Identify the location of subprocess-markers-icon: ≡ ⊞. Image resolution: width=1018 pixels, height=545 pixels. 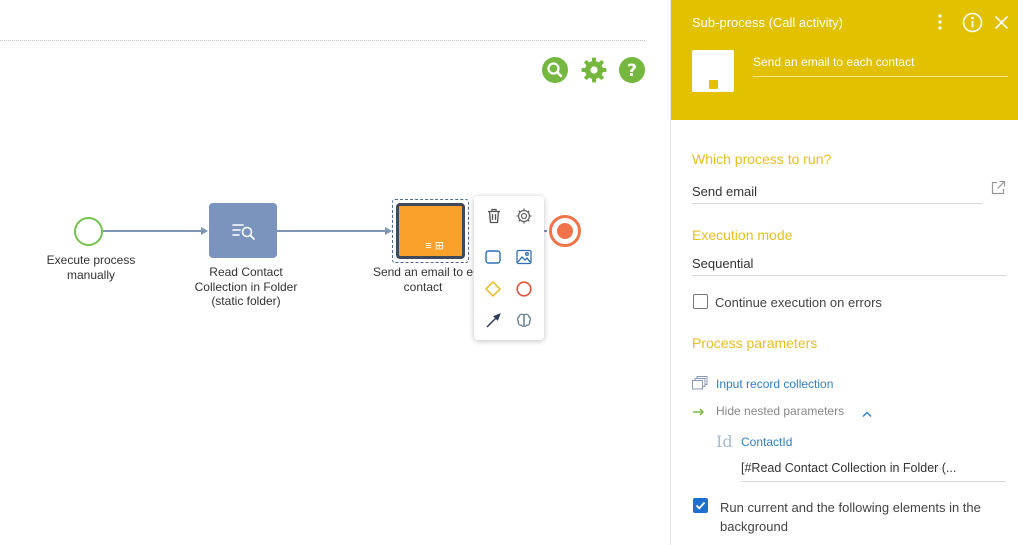
(434, 246).